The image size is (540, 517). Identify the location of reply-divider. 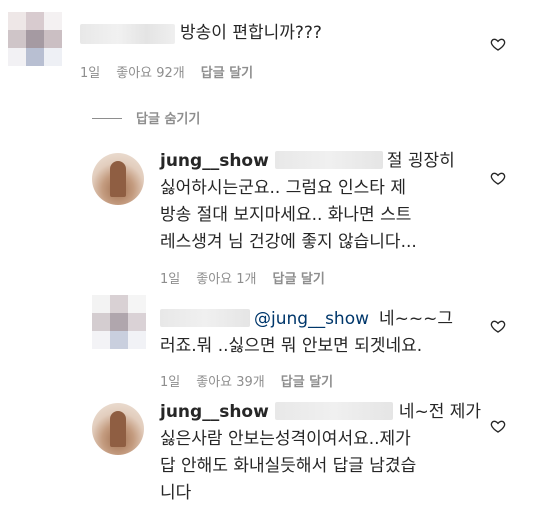
(107, 118).